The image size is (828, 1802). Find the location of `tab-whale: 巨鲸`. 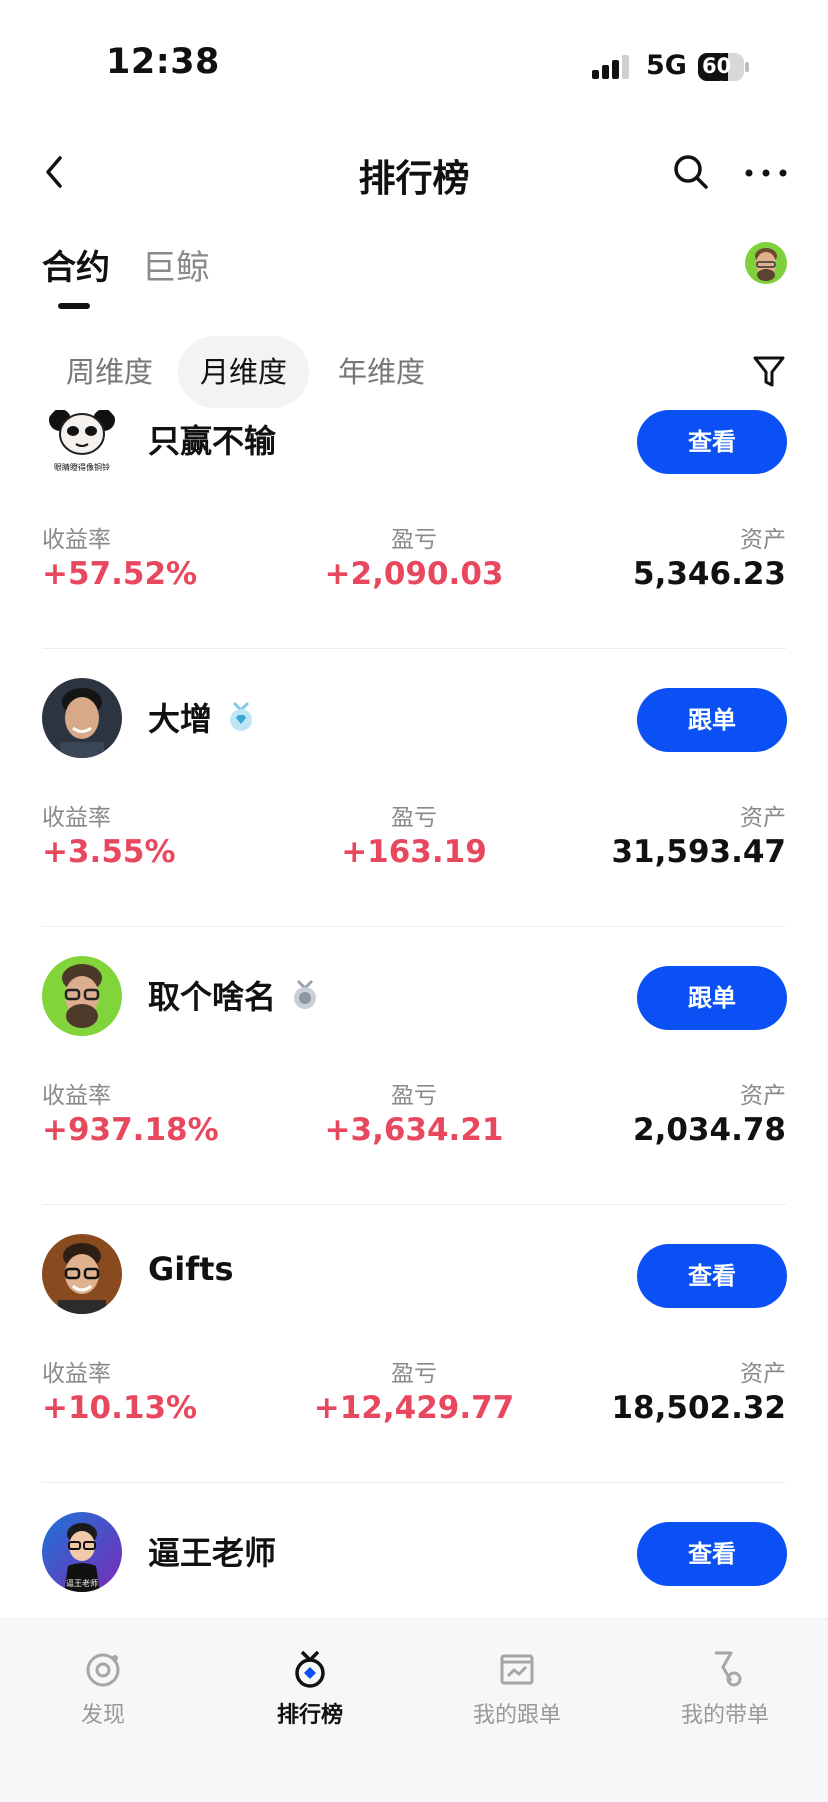

tab-whale: 巨鲸 is located at coordinates (176, 264).